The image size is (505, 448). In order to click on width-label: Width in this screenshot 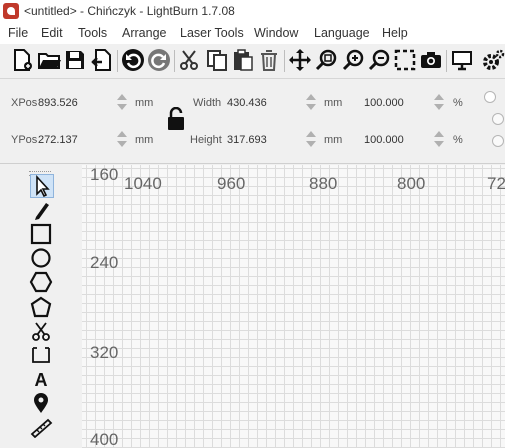, I will do `click(207, 103)`.